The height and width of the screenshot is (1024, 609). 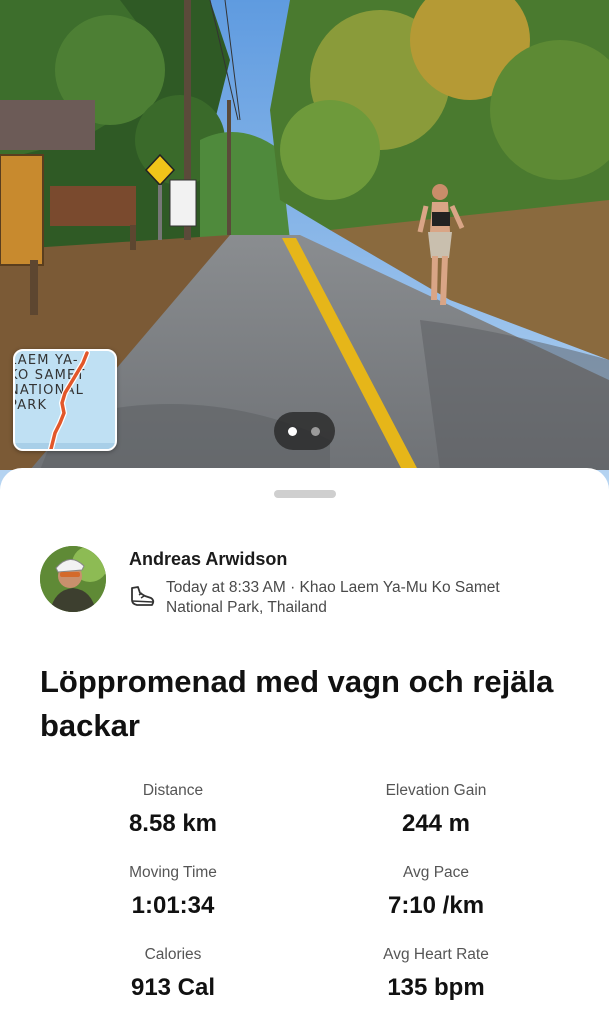 What do you see at coordinates (436, 905) in the screenshot?
I see `stat-value: 7:10 /km` at bounding box center [436, 905].